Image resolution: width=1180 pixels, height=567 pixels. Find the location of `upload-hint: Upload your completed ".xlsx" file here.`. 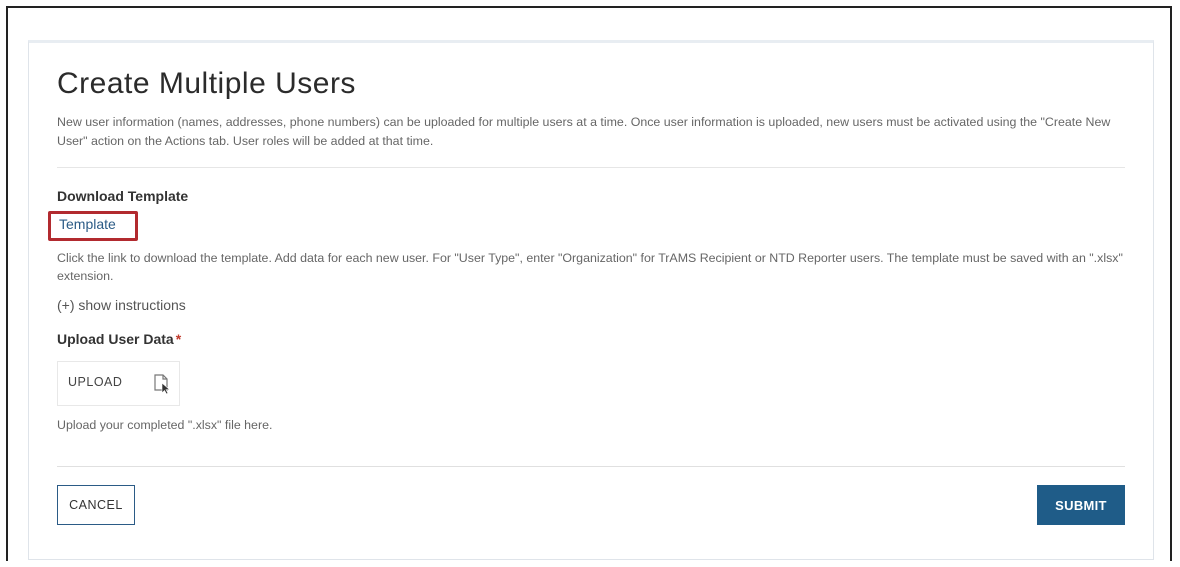

upload-hint: Upload your completed ".xlsx" file here. is located at coordinates (165, 425).